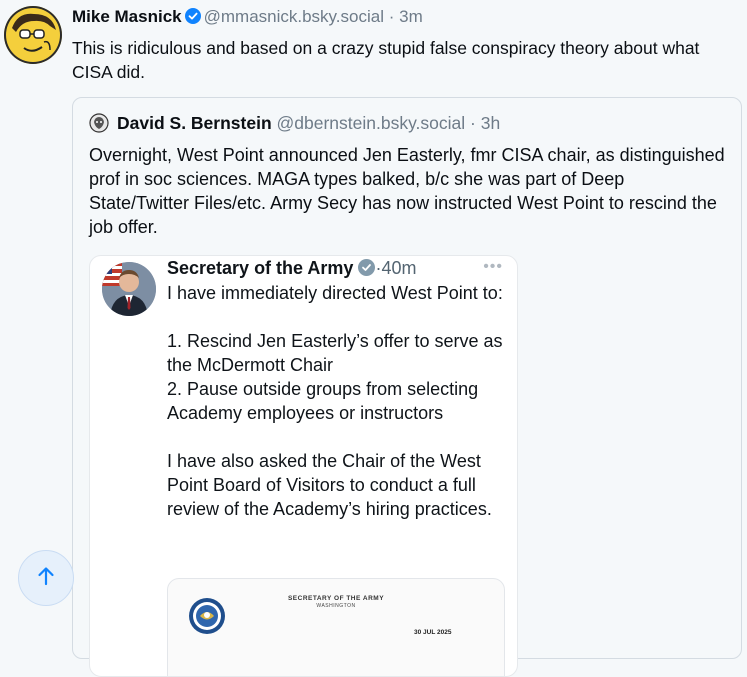 The image size is (747, 677). What do you see at coordinates (336, 606) in the screenshot?
I see `letter-subheading: WASHINGTON` at bounding box center [336, 606].